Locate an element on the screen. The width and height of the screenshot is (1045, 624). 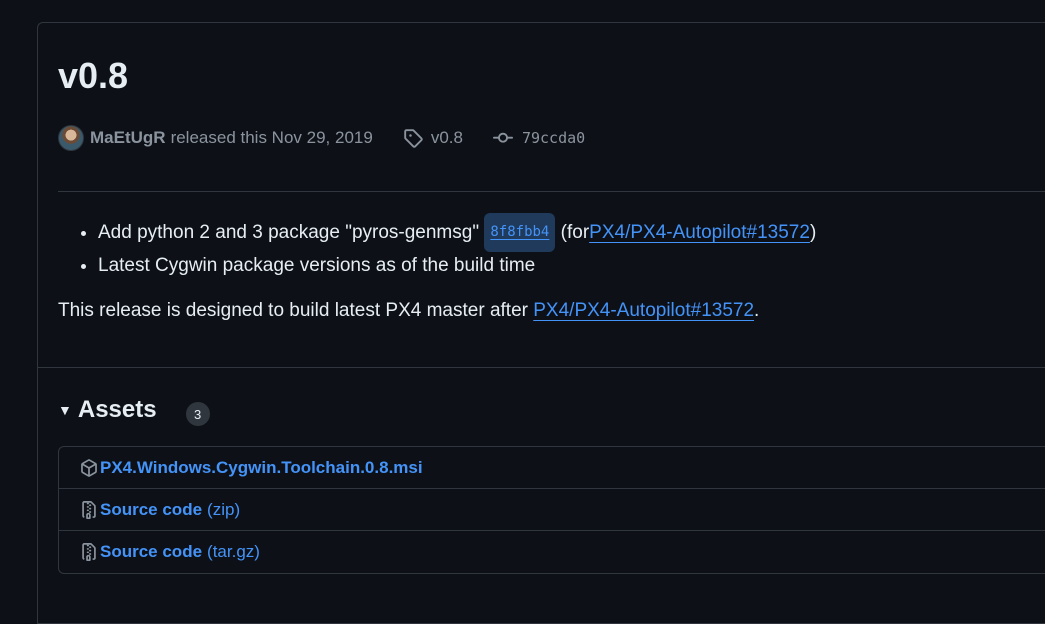
avatar is located at coordinates (71, 138).